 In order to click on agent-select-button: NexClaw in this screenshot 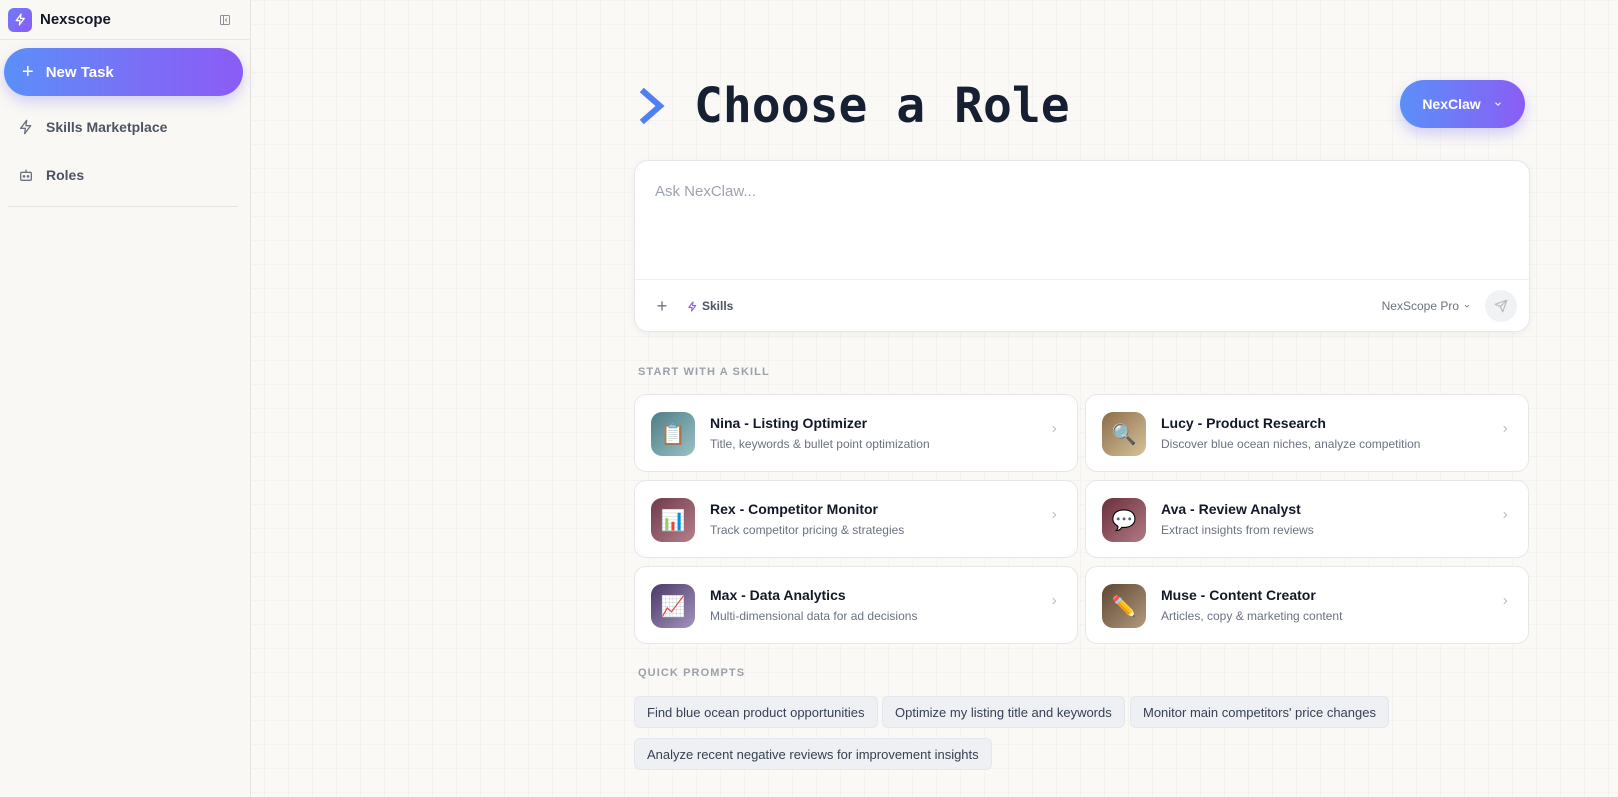, I will do `click(1462, 104)`.